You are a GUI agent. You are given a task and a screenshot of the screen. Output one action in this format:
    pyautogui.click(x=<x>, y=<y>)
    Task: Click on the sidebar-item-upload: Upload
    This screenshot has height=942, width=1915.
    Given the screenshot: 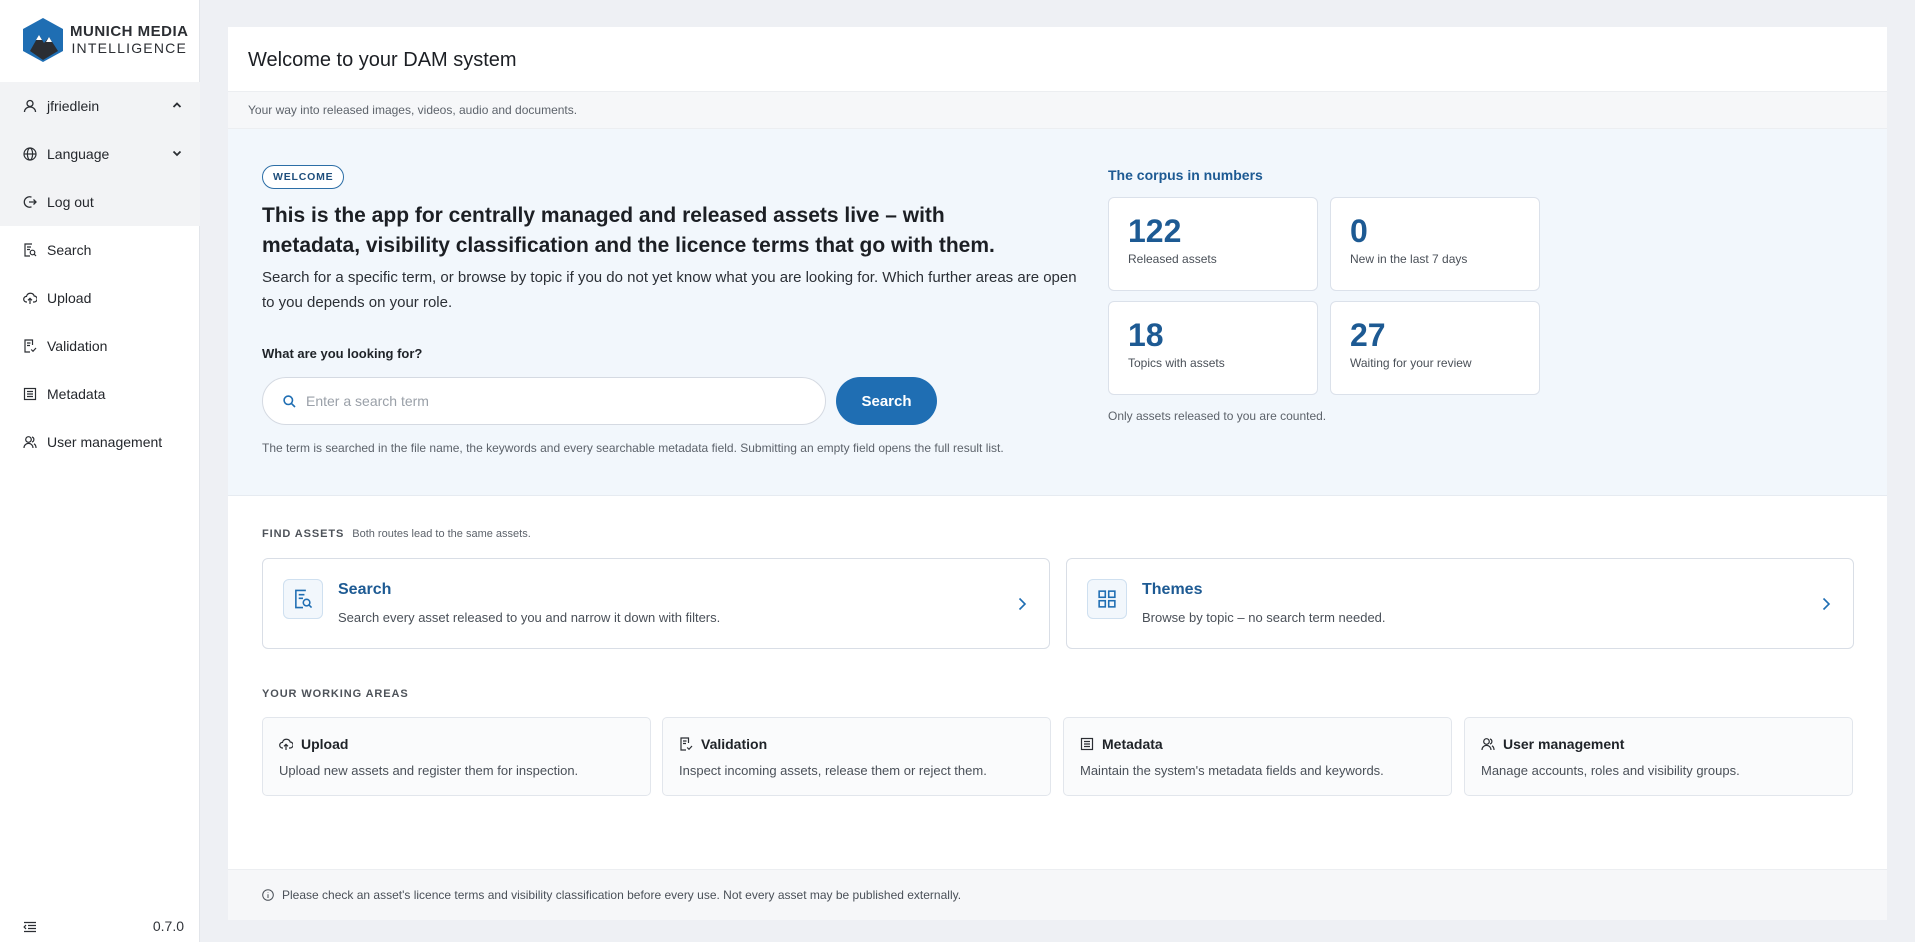 What is the action you would take?
    pyautogui.click(x=100, y=298)
    